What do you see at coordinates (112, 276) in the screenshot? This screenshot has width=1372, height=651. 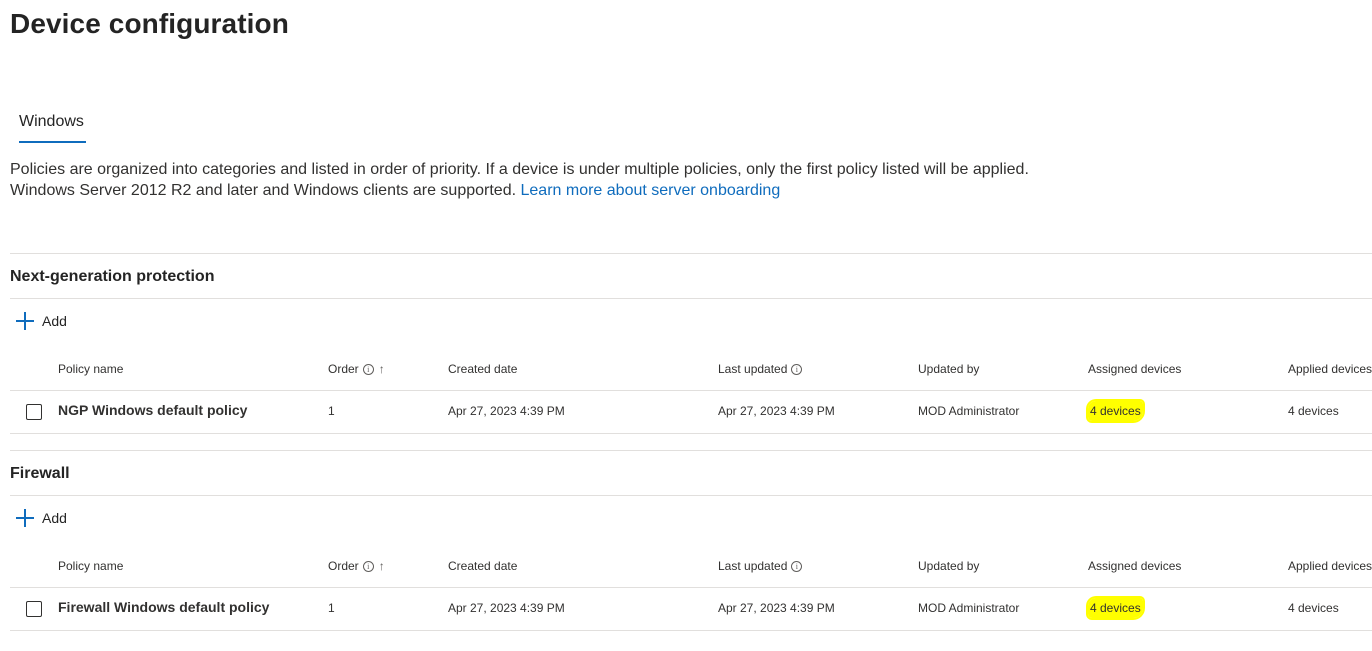 I see `section-title-next-generation-protection: Next-generation protection` at bounding box center [112, 276].